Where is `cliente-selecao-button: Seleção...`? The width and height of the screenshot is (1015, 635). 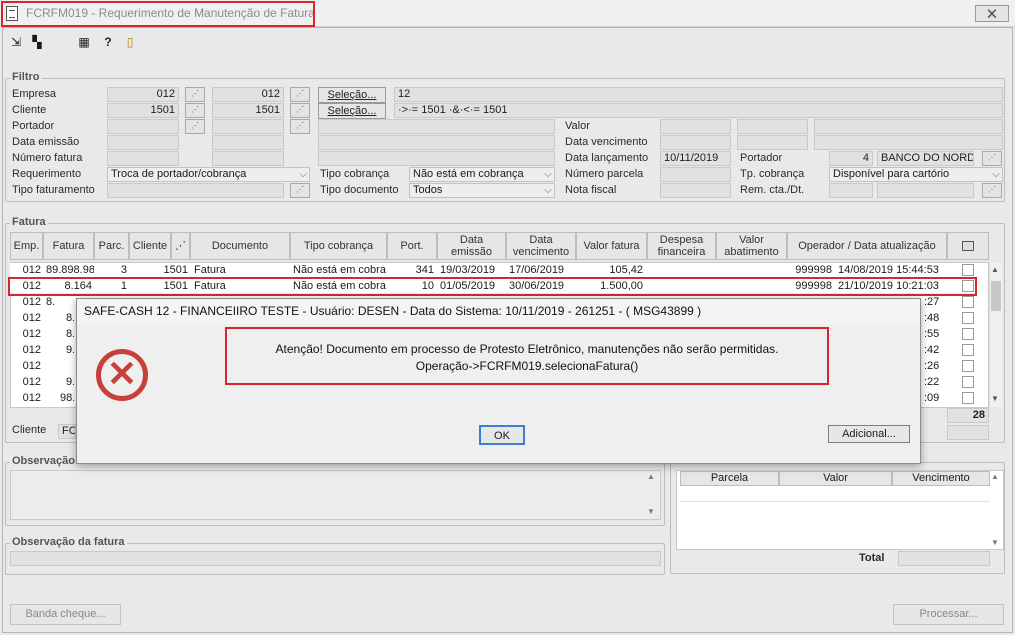
cliente-selecao-button: Seleção... is located at coordinates (352, 111).